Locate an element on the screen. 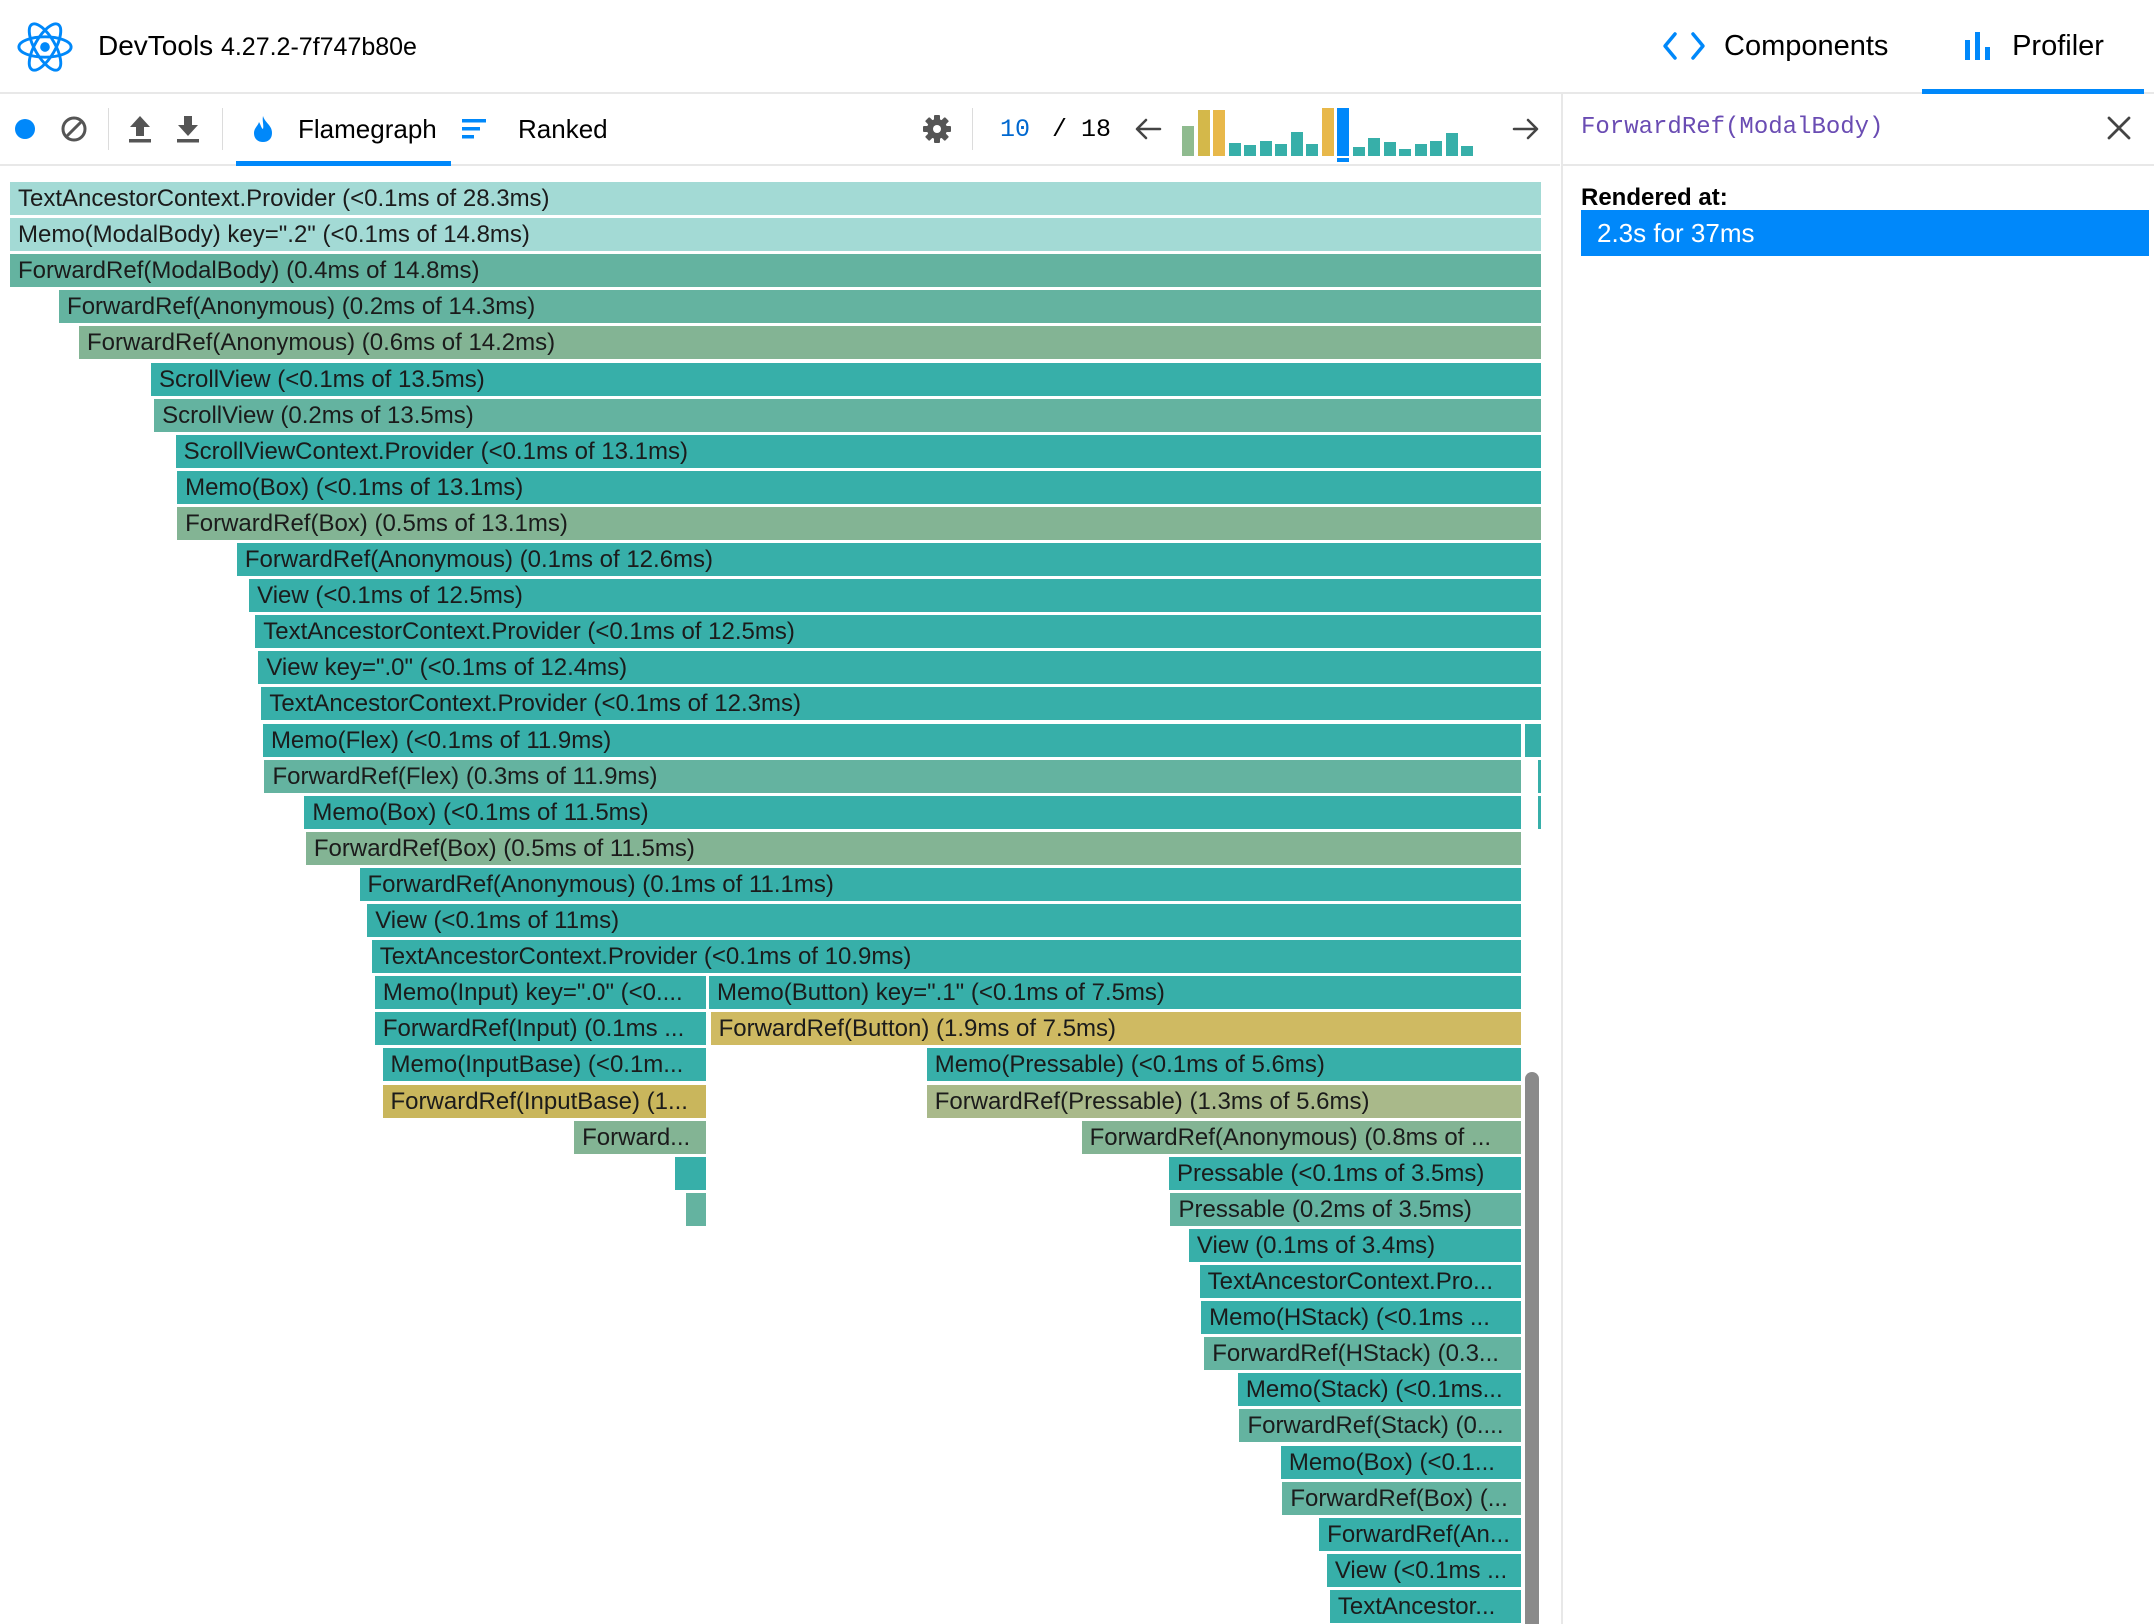 Image resolution: width=2154 pixels, height=1624 pixels. flamegraph-node: ForwardRef(Box) (0.5ms of 13.1ms) is located at coordinates (859, 523).